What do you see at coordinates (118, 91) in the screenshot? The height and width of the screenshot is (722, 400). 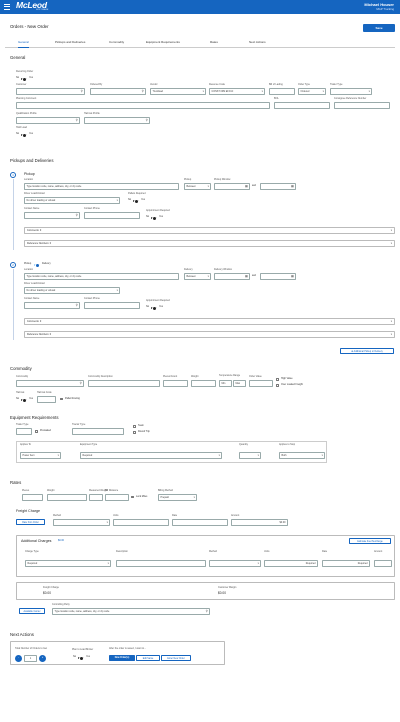 I see `ordered-by-input: ⚲` at bounding box center [118, 91].